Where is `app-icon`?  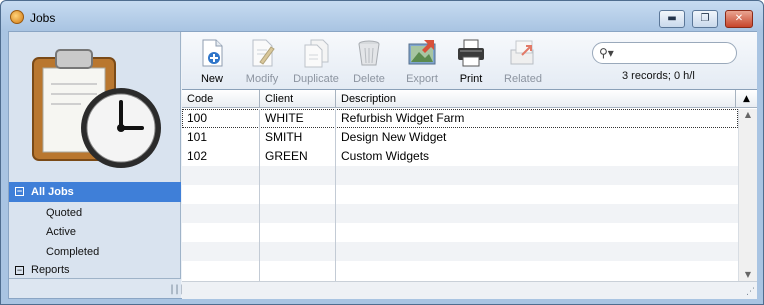 app-icon is located at coordinates (17, 17).